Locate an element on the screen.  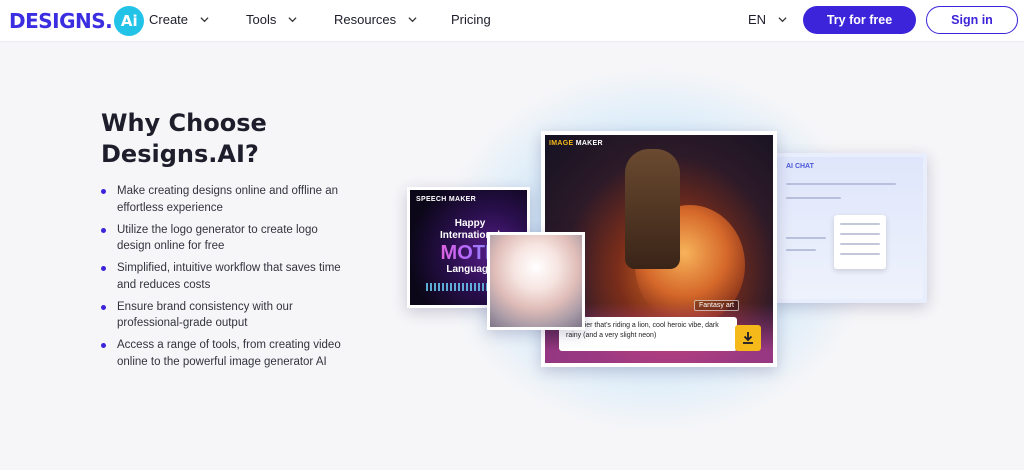
nav-create-label: Create is located at coordinates (169, 19).